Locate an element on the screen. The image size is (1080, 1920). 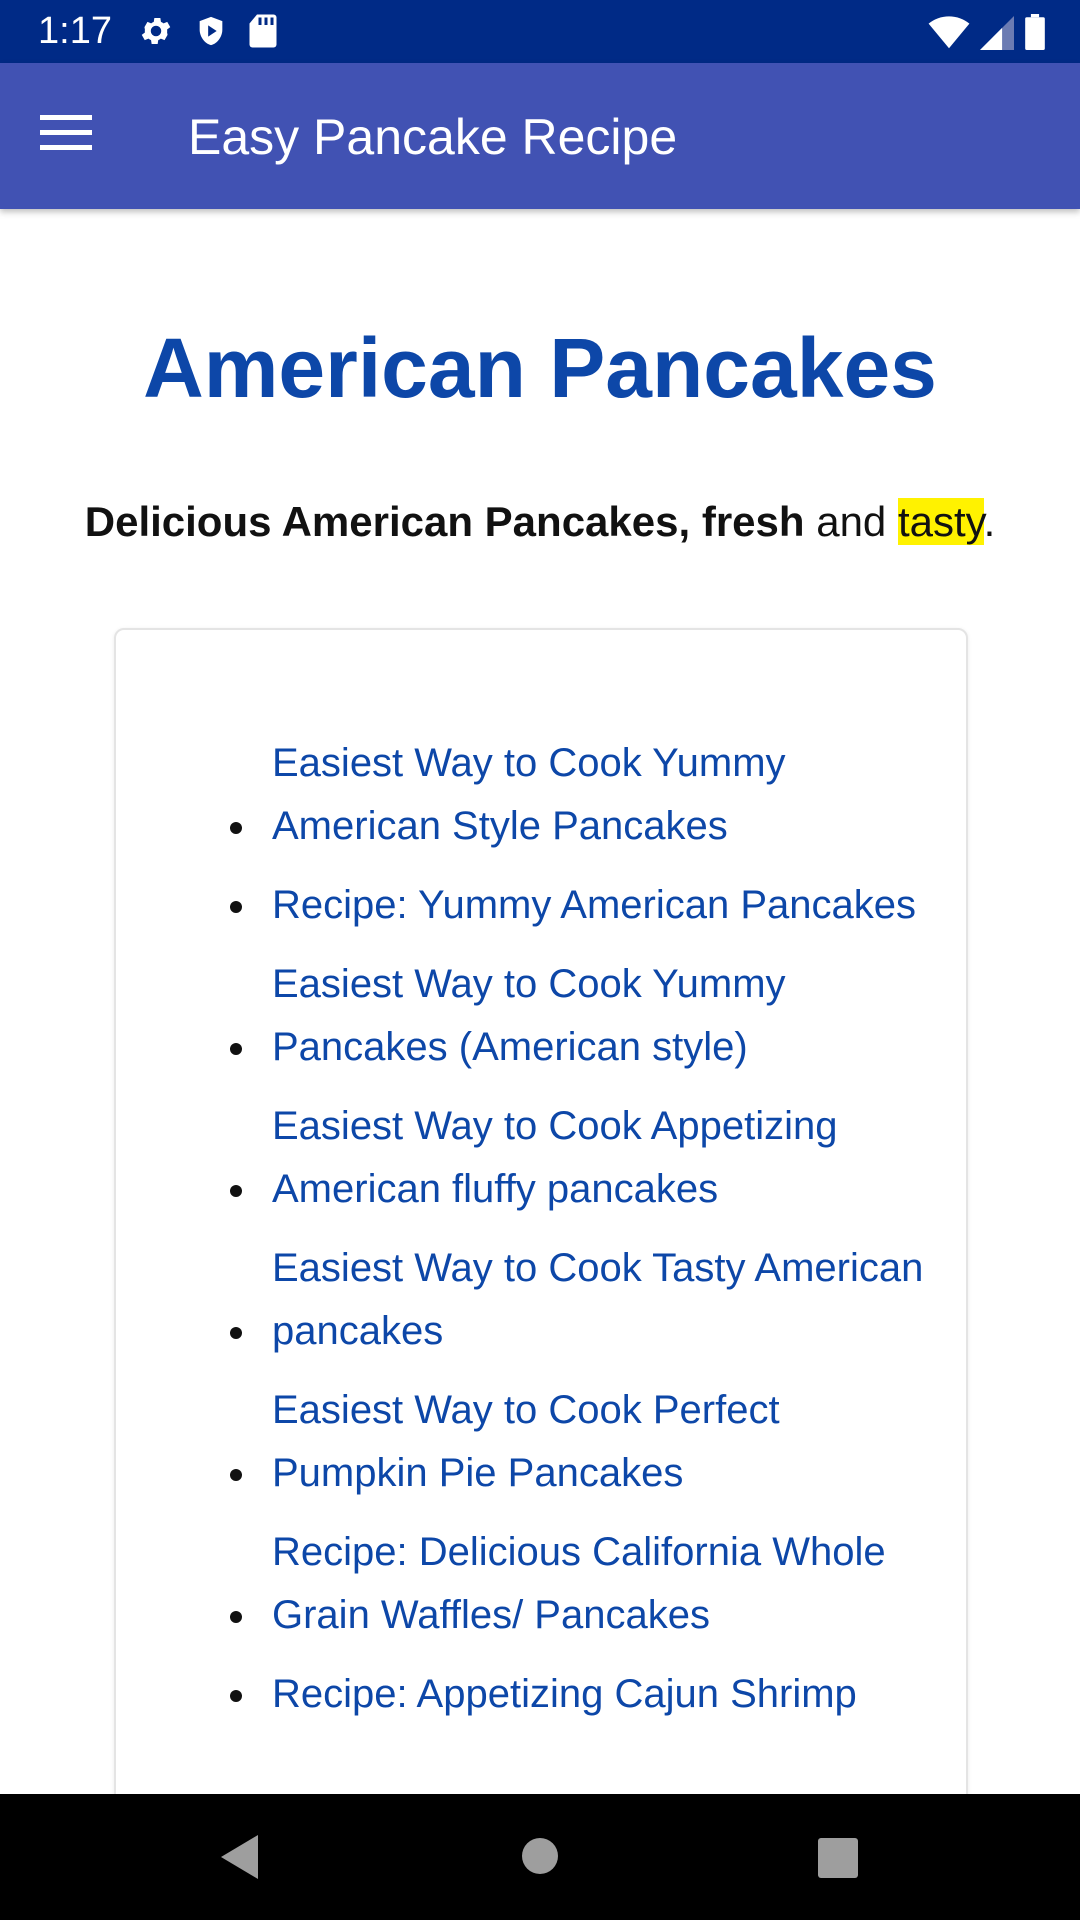
status-icons-left is located at coordinates (208, 31).